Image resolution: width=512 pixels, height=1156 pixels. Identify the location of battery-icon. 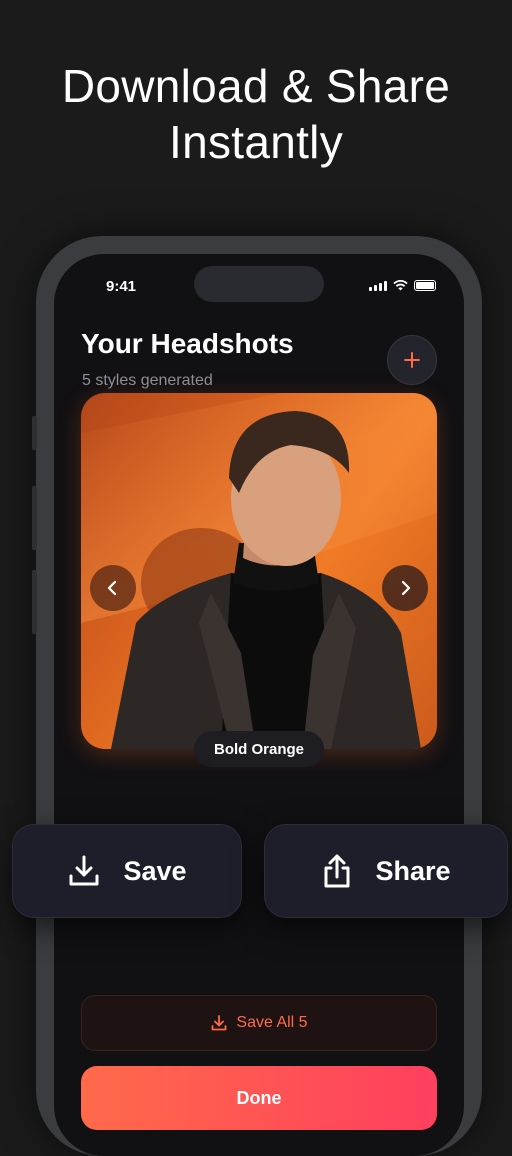
(425, 285).